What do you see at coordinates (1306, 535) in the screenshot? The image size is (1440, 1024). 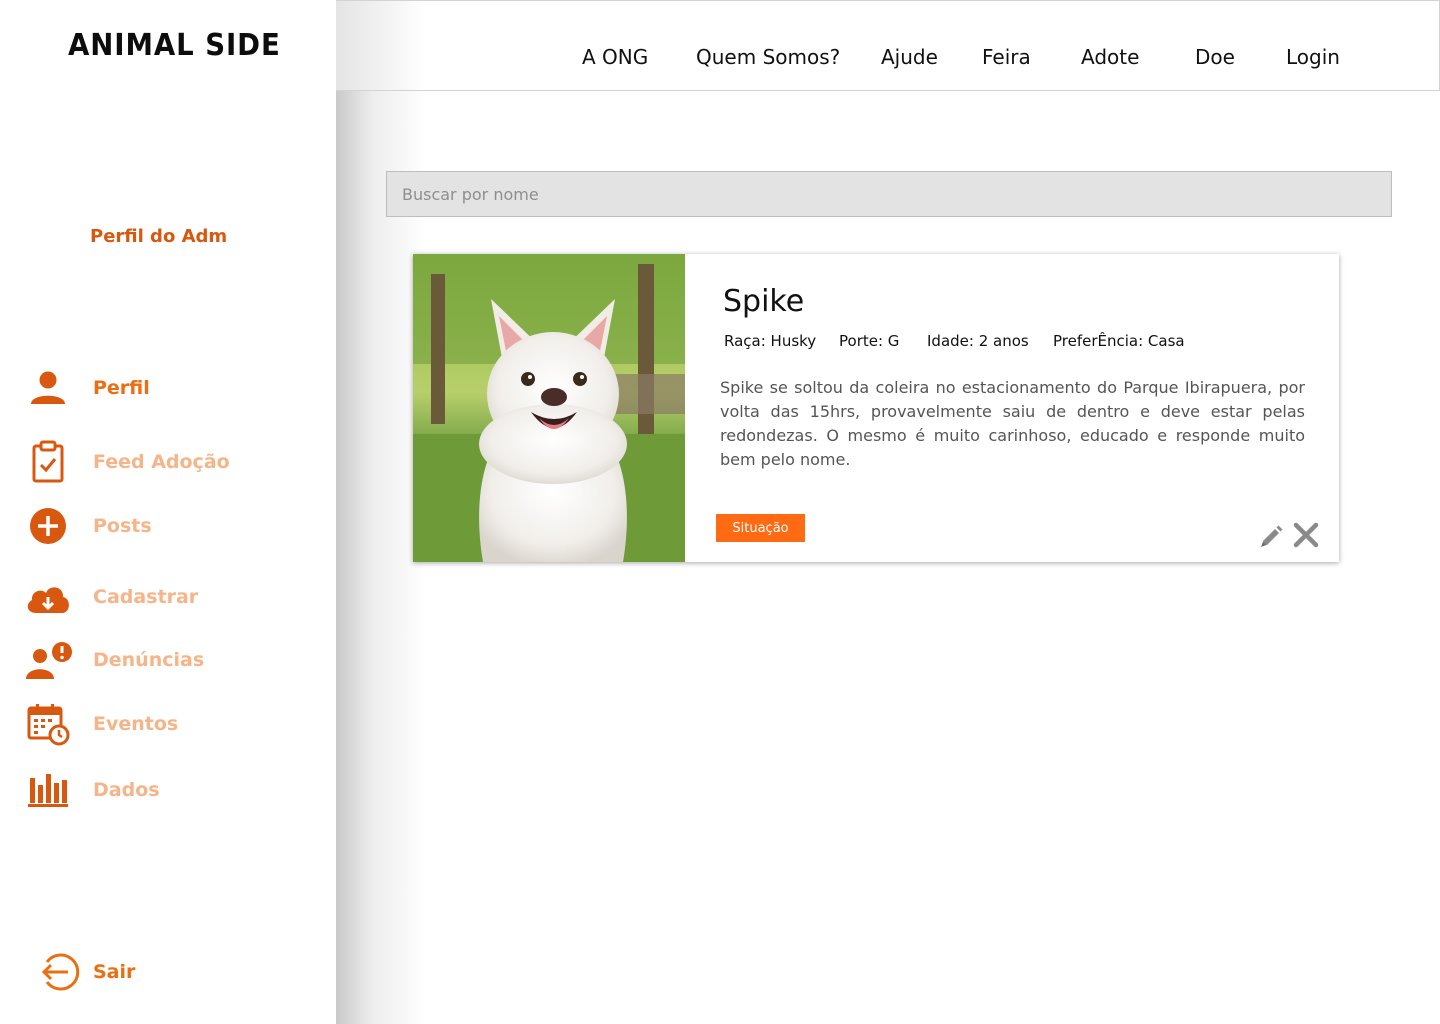 I see `close-icon` at bounding box center [1306, 535].